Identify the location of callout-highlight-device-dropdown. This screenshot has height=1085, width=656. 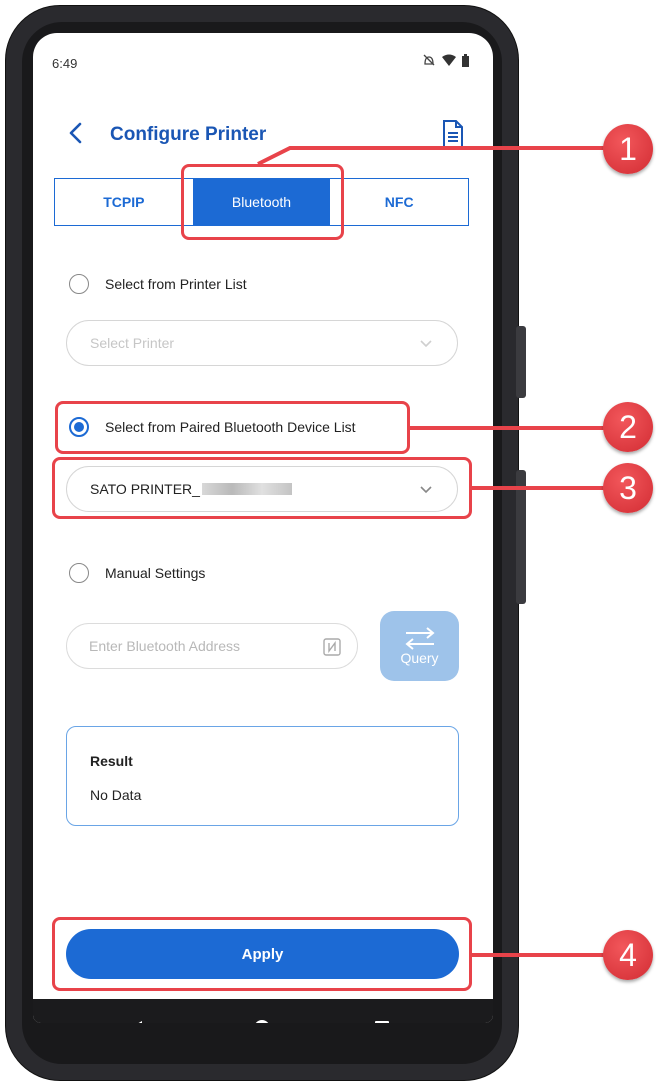
(262, 488).